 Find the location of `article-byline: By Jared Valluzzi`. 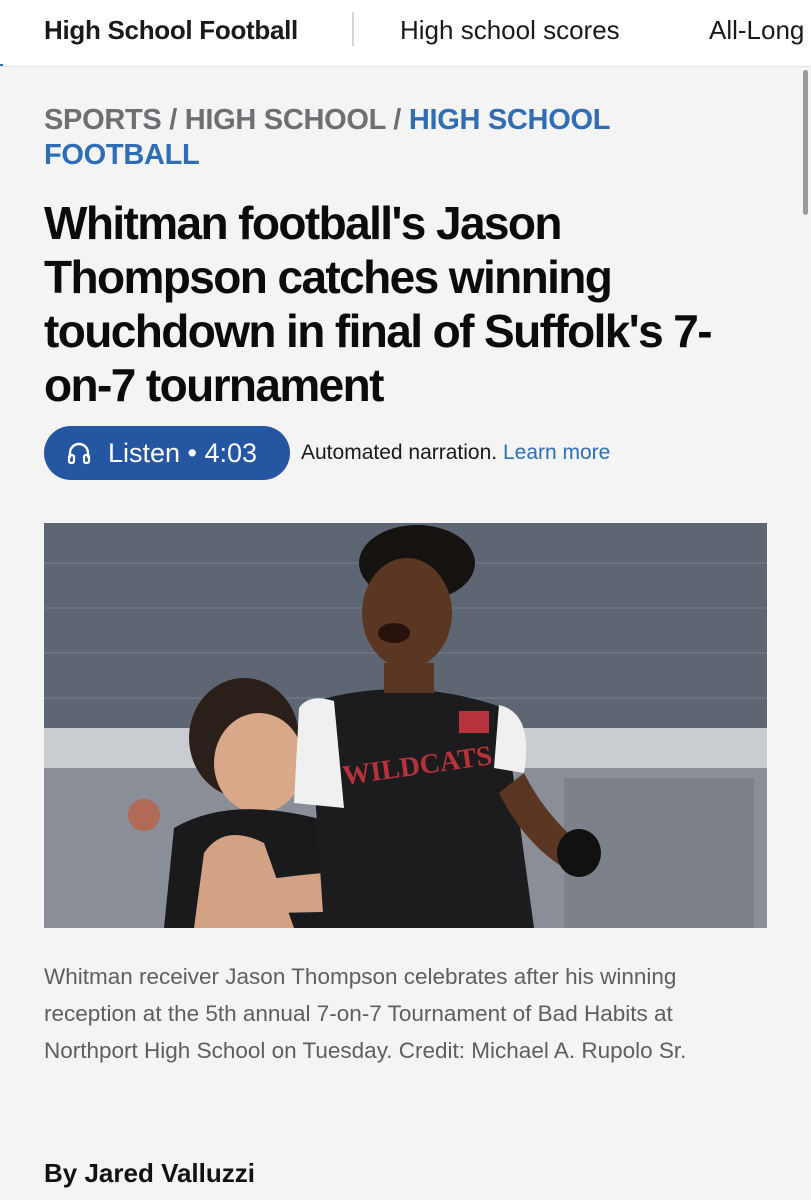

article-byline: By Jared Valluzzi is located at coordinates (149, 1173).